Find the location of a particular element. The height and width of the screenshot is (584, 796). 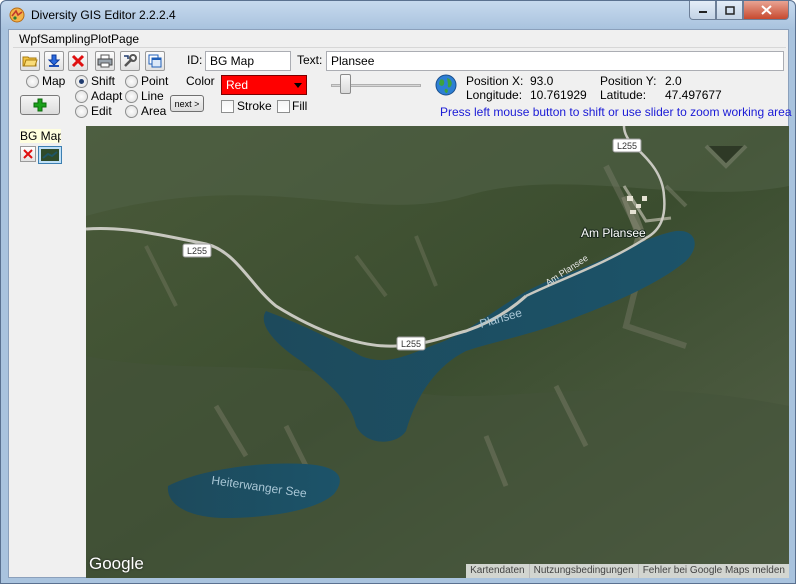

app-icon is located at coordinates (17, 15).